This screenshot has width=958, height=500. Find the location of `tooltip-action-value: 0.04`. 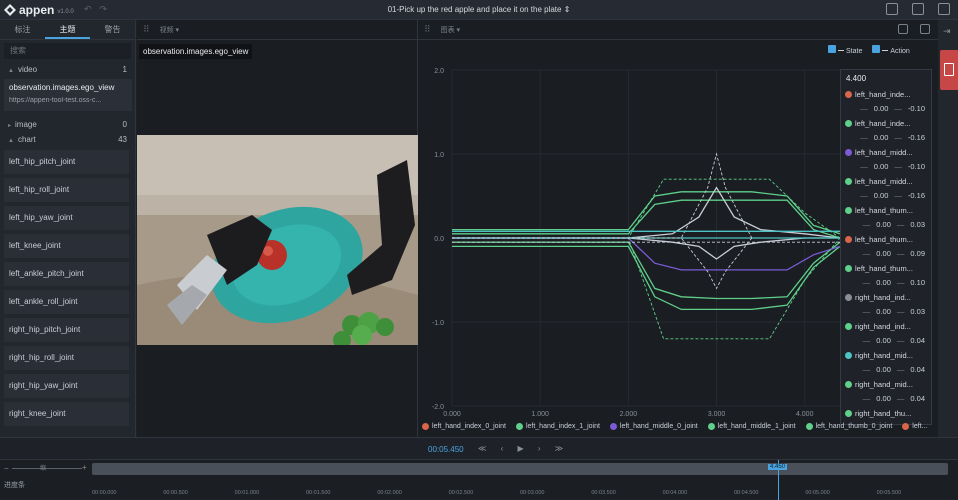

tooltip-action-value: 0.04 is located at coordinates (917, 398).